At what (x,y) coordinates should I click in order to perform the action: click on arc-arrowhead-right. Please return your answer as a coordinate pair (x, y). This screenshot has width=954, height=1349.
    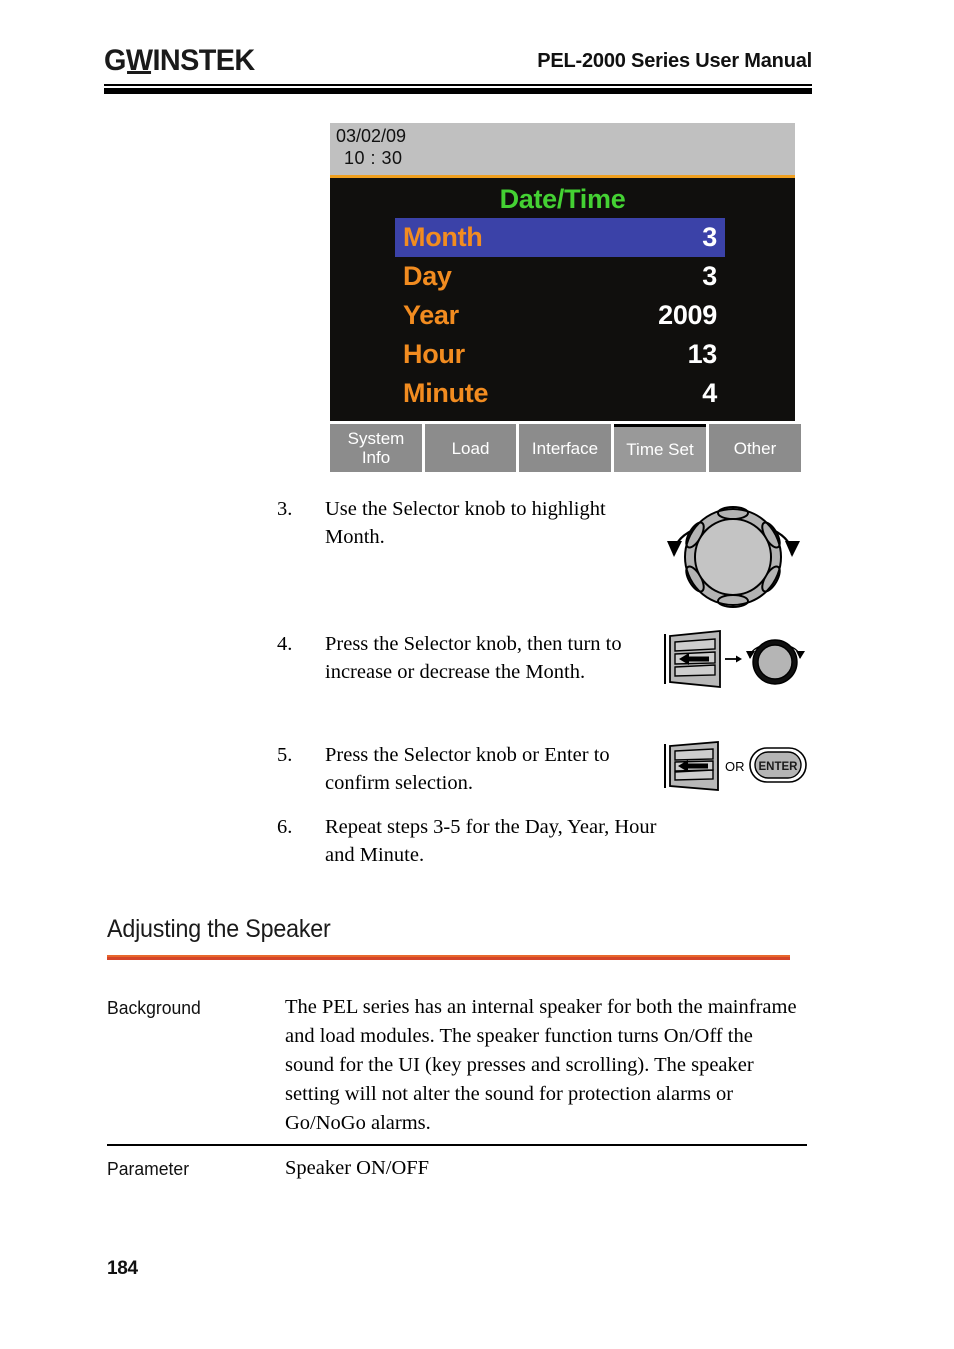
    Looking at the image, I should click on (792, 549).